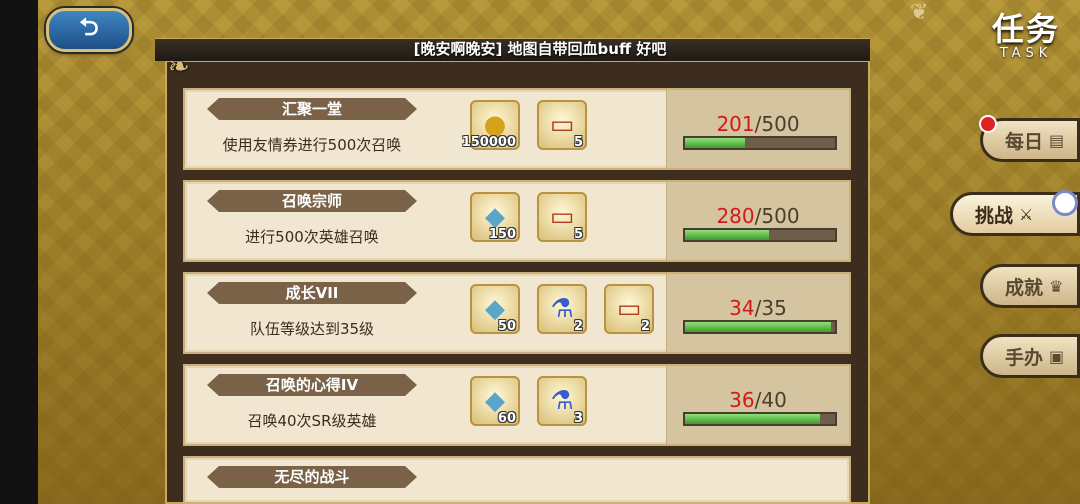 The image size is (1080, 504). I want to click on task-title: 成长VII, so click(312, 293).